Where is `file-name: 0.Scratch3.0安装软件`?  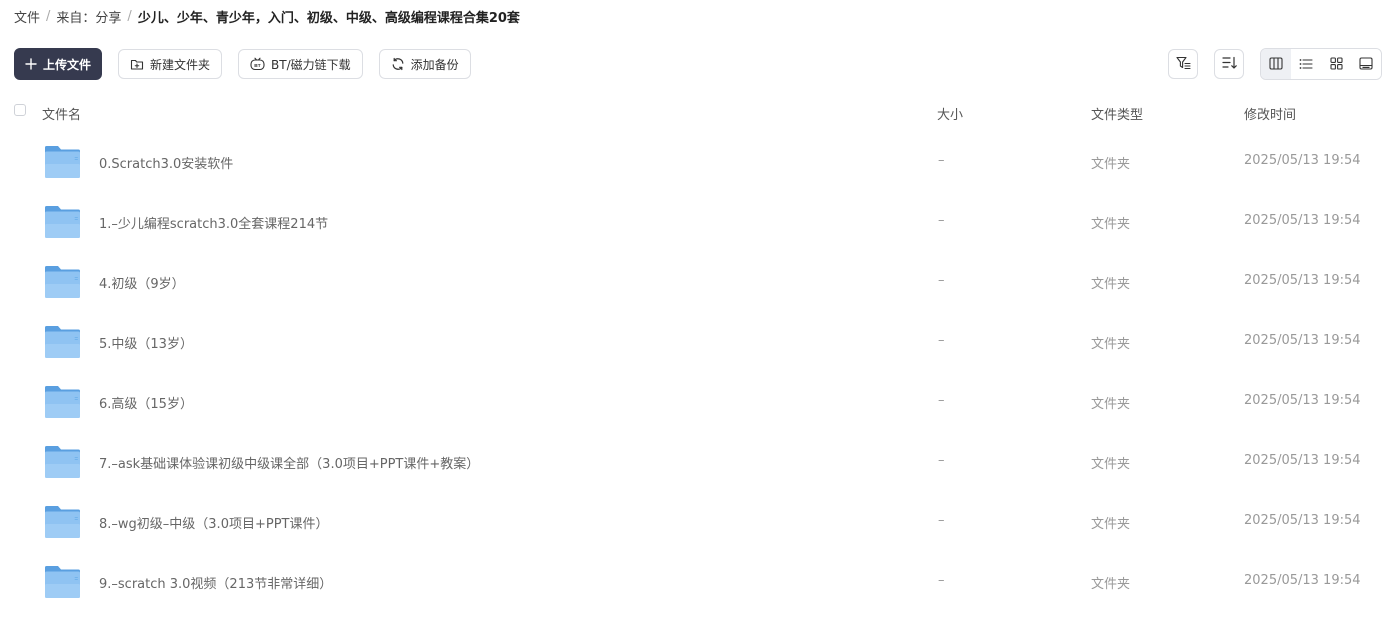 file-name: 0.Scratch3.0安装软件 is located at coordinates (166, 162).